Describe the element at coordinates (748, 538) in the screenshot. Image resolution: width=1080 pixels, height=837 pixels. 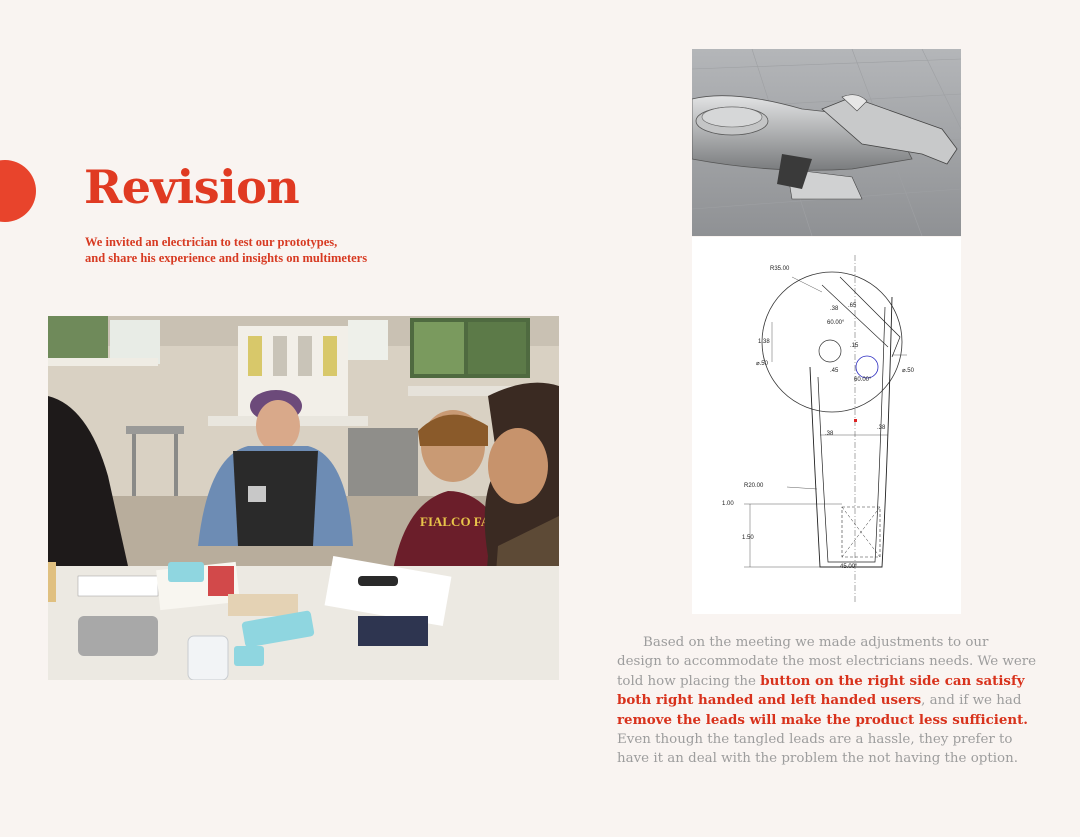
I see `dim-label: 1.50` at that location.